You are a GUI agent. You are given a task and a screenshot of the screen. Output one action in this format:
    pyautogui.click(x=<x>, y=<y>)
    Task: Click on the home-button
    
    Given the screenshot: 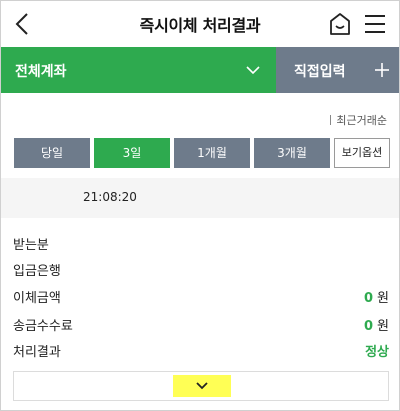 What is the action you would take?
    pyautogui.click(x=340, y=24)
    